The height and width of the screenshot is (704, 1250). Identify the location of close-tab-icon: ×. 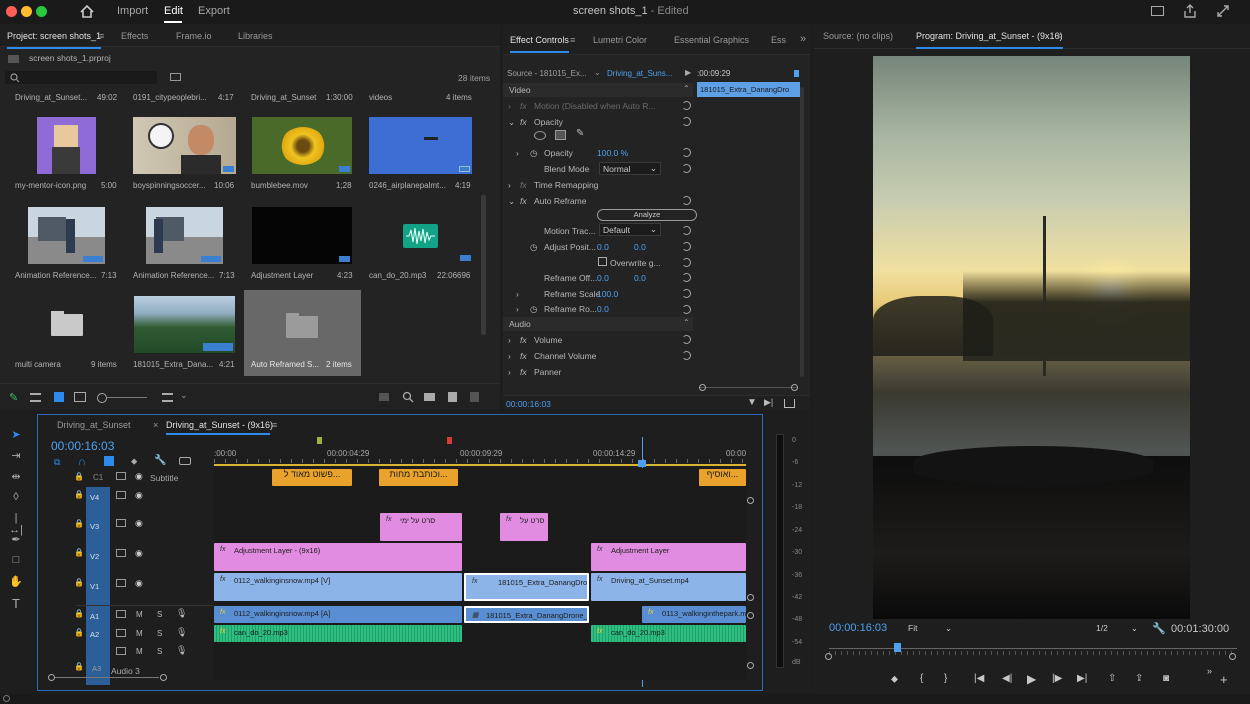
(155, 425).